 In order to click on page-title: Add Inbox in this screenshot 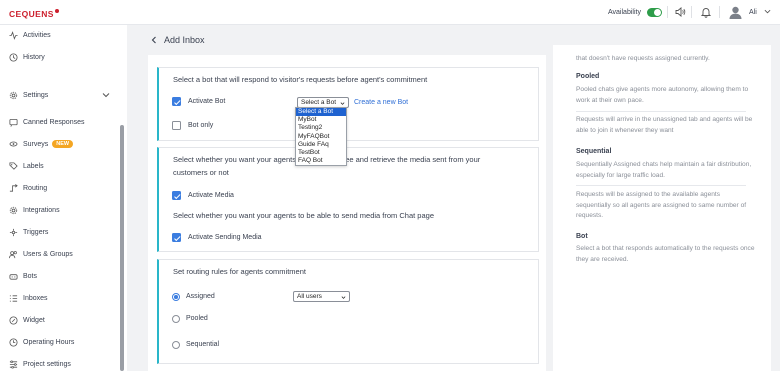, I will do `click(184, 40)`.